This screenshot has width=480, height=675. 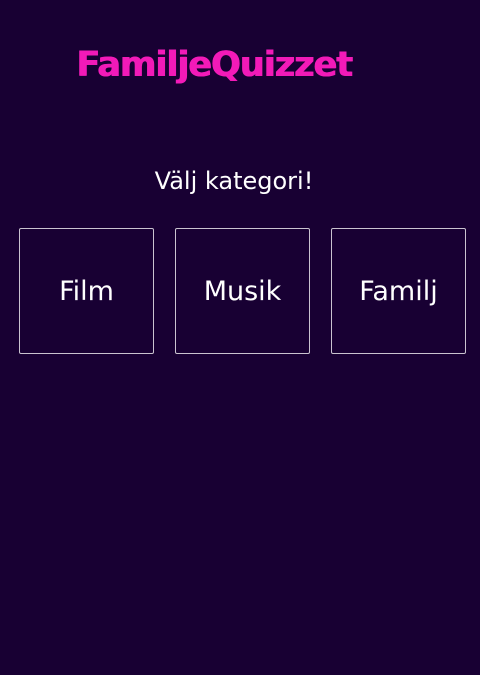 I want to click on category-button-label: Musik, so click(x=242, y=291).